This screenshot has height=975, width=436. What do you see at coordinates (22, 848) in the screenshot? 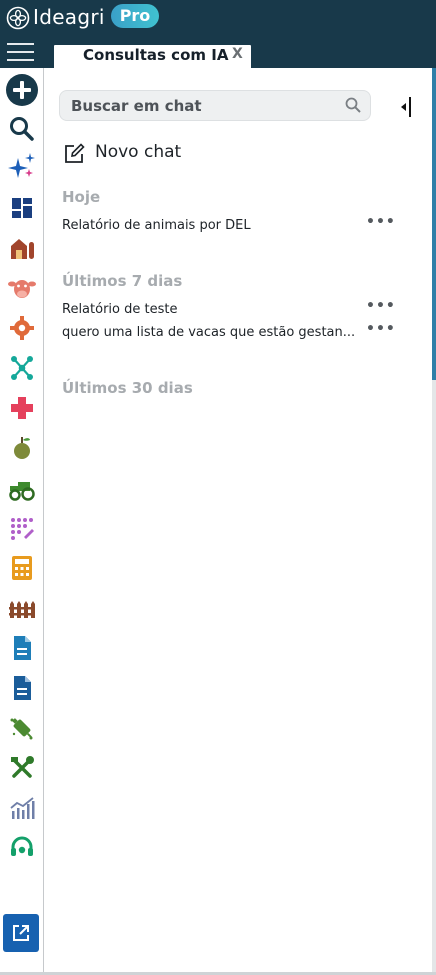
I see `headset-icon` at bounding box center [22, 848].